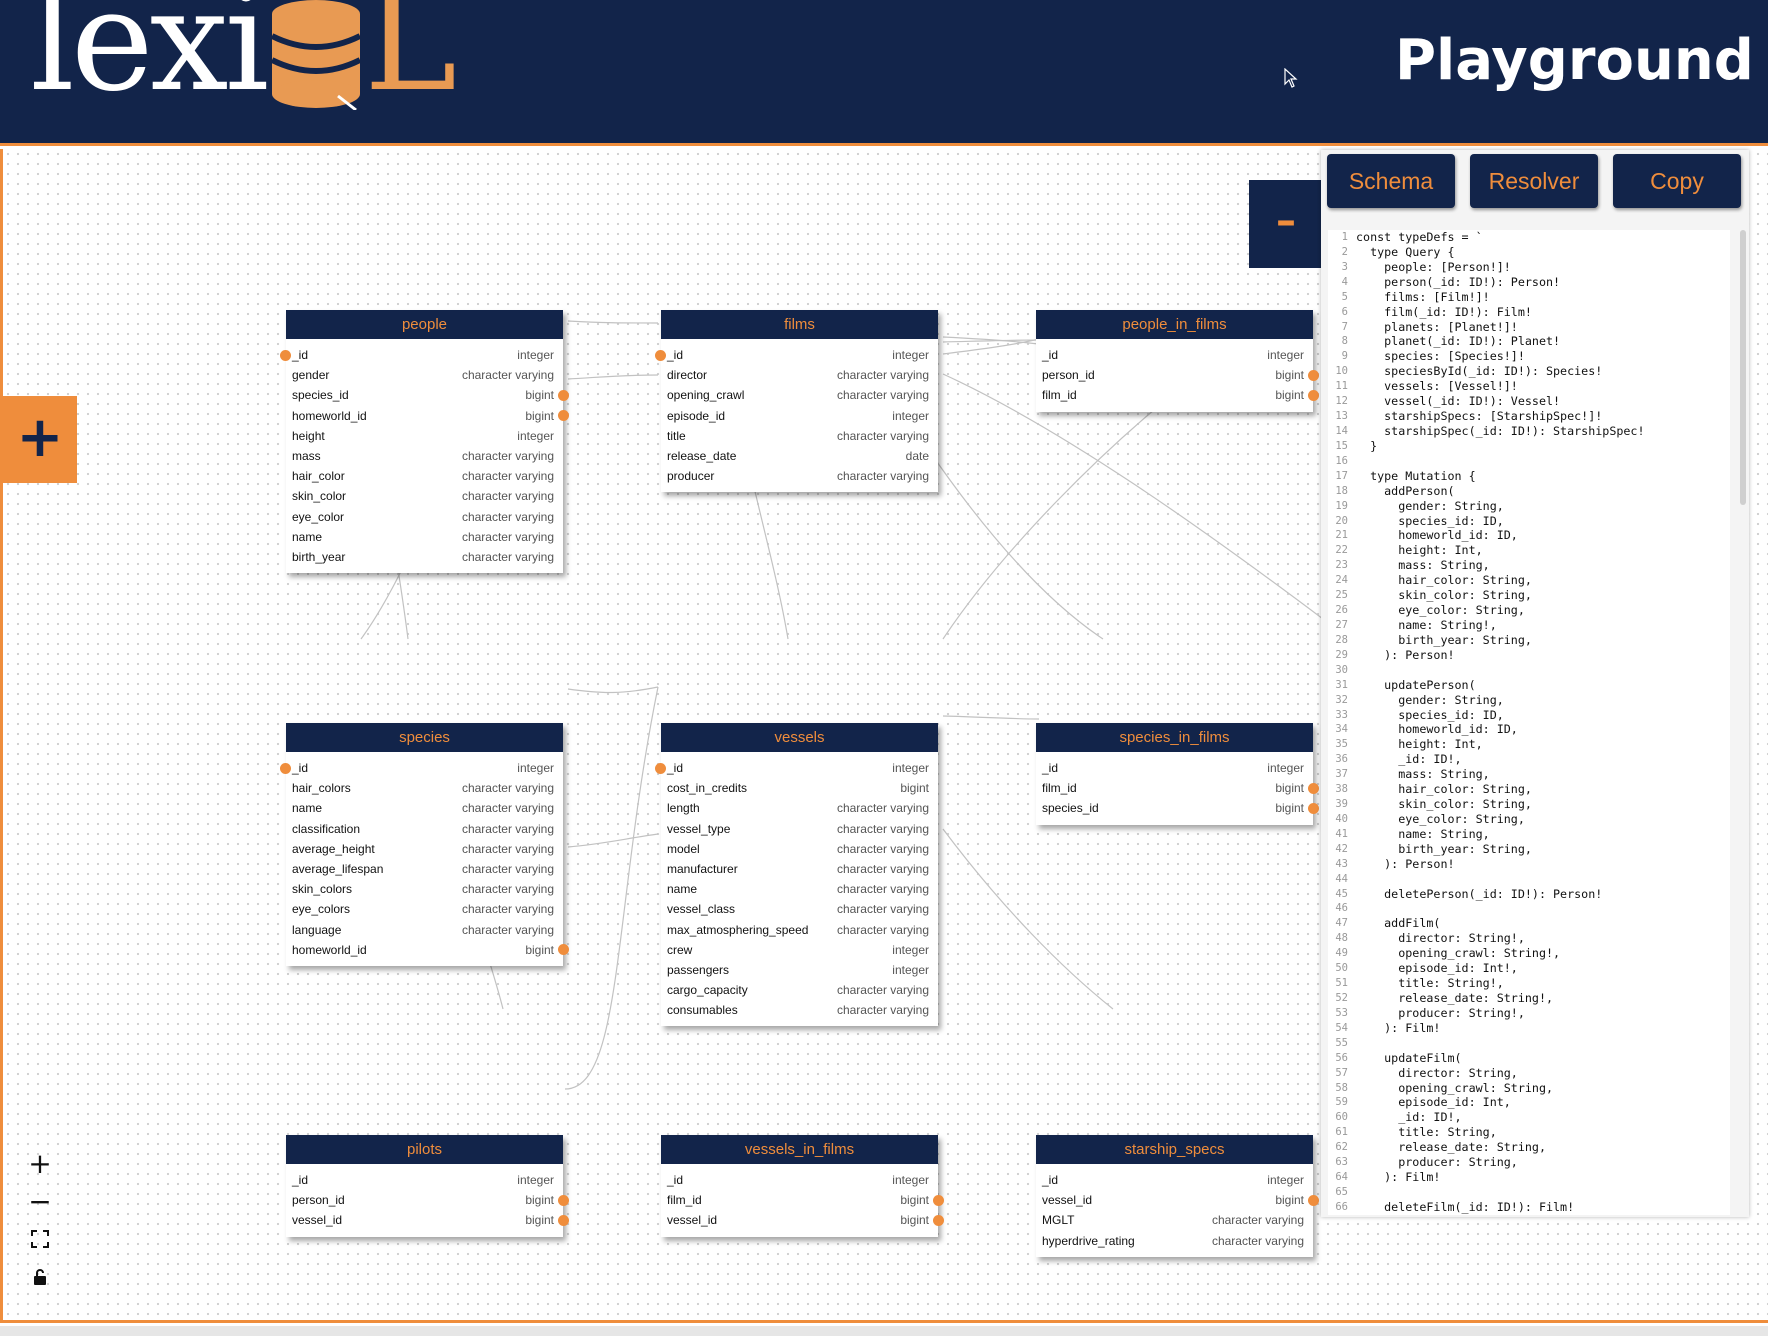 Image resolution: width=1768 pixels, height=1336 pixels. What do you see at coordinates (1529, 416) in the screenshot?
I see `code-line: 13 starshipSpecs: [StarshipSpec!]!` at bounding box center [1529, 416].